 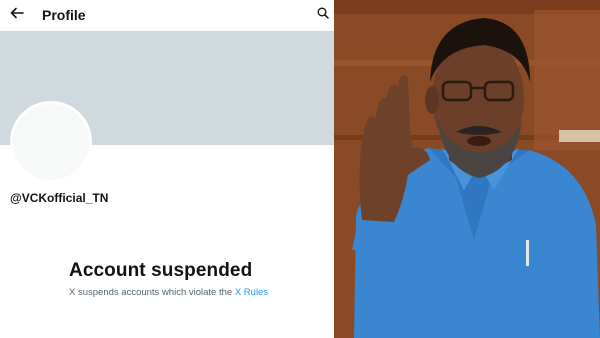 I want to click on suspension-message-text: X suspends accounts which violate the, so click(x=151, y=292).